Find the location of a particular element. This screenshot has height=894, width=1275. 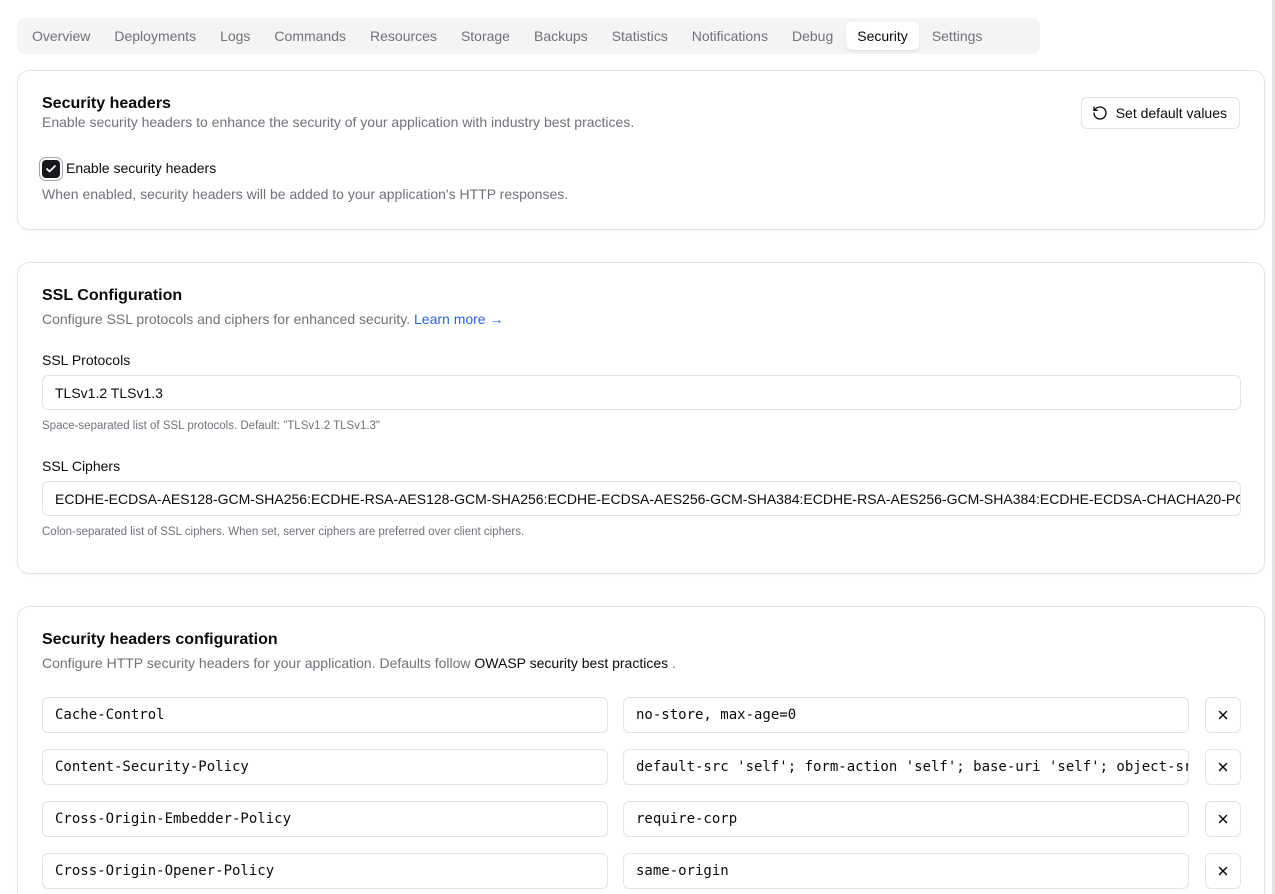

enable-security-headers-label: Enable security headers is located at coordinates (141, 168).